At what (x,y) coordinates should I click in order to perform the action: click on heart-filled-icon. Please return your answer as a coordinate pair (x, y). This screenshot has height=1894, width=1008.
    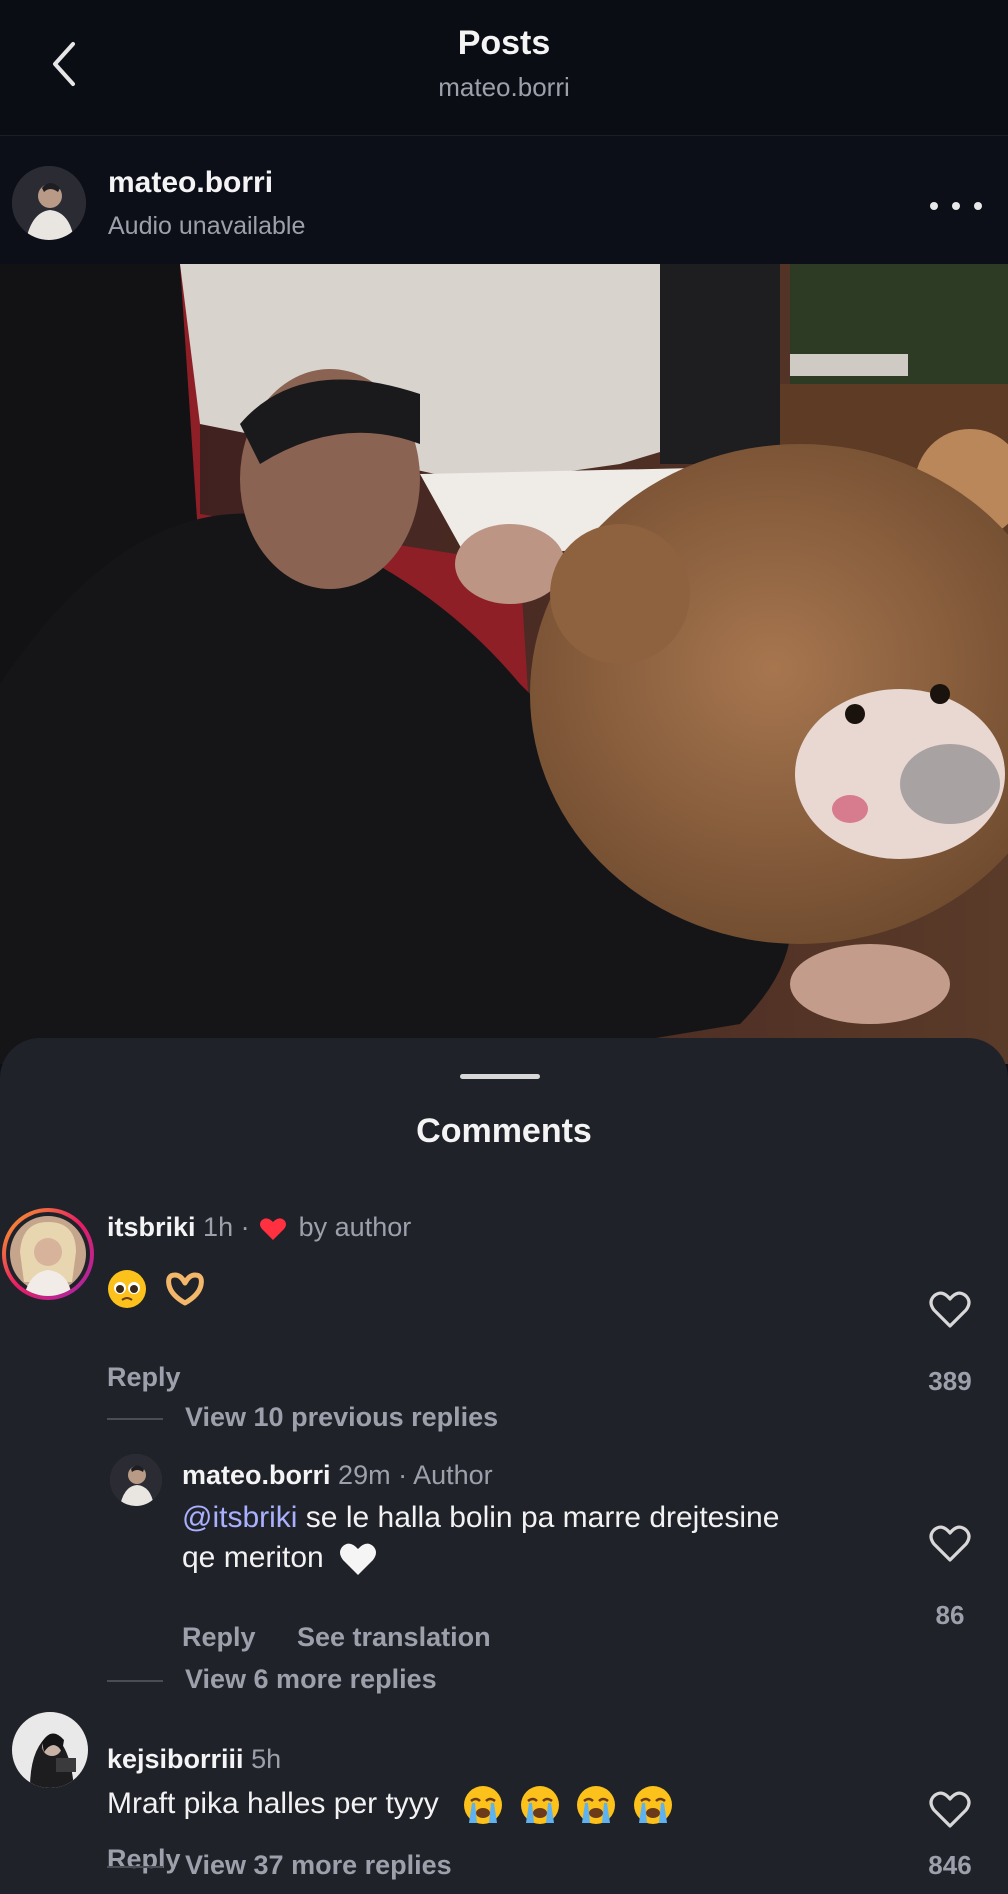
    Looking at the image, I should click on (273, 1229).